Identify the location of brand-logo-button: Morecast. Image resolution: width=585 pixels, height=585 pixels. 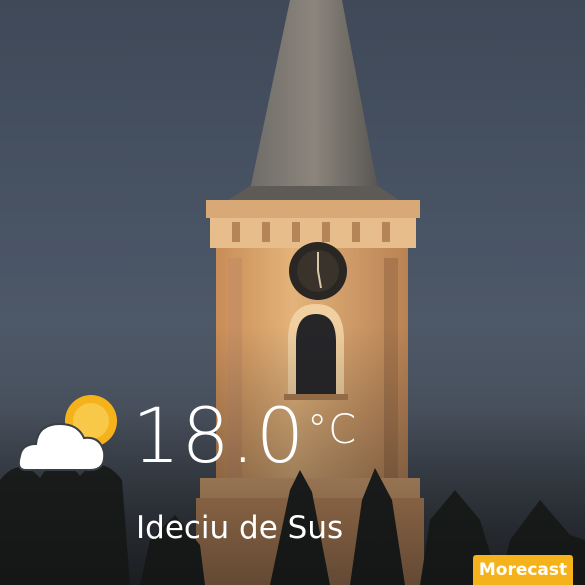
(523, 570).